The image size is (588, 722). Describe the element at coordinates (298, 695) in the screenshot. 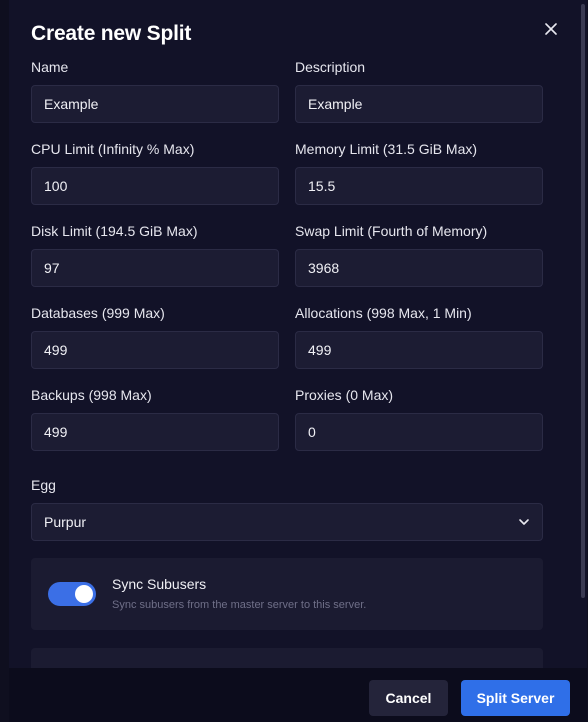

I see `dialog-footer: Cancel Split Server` at that location.